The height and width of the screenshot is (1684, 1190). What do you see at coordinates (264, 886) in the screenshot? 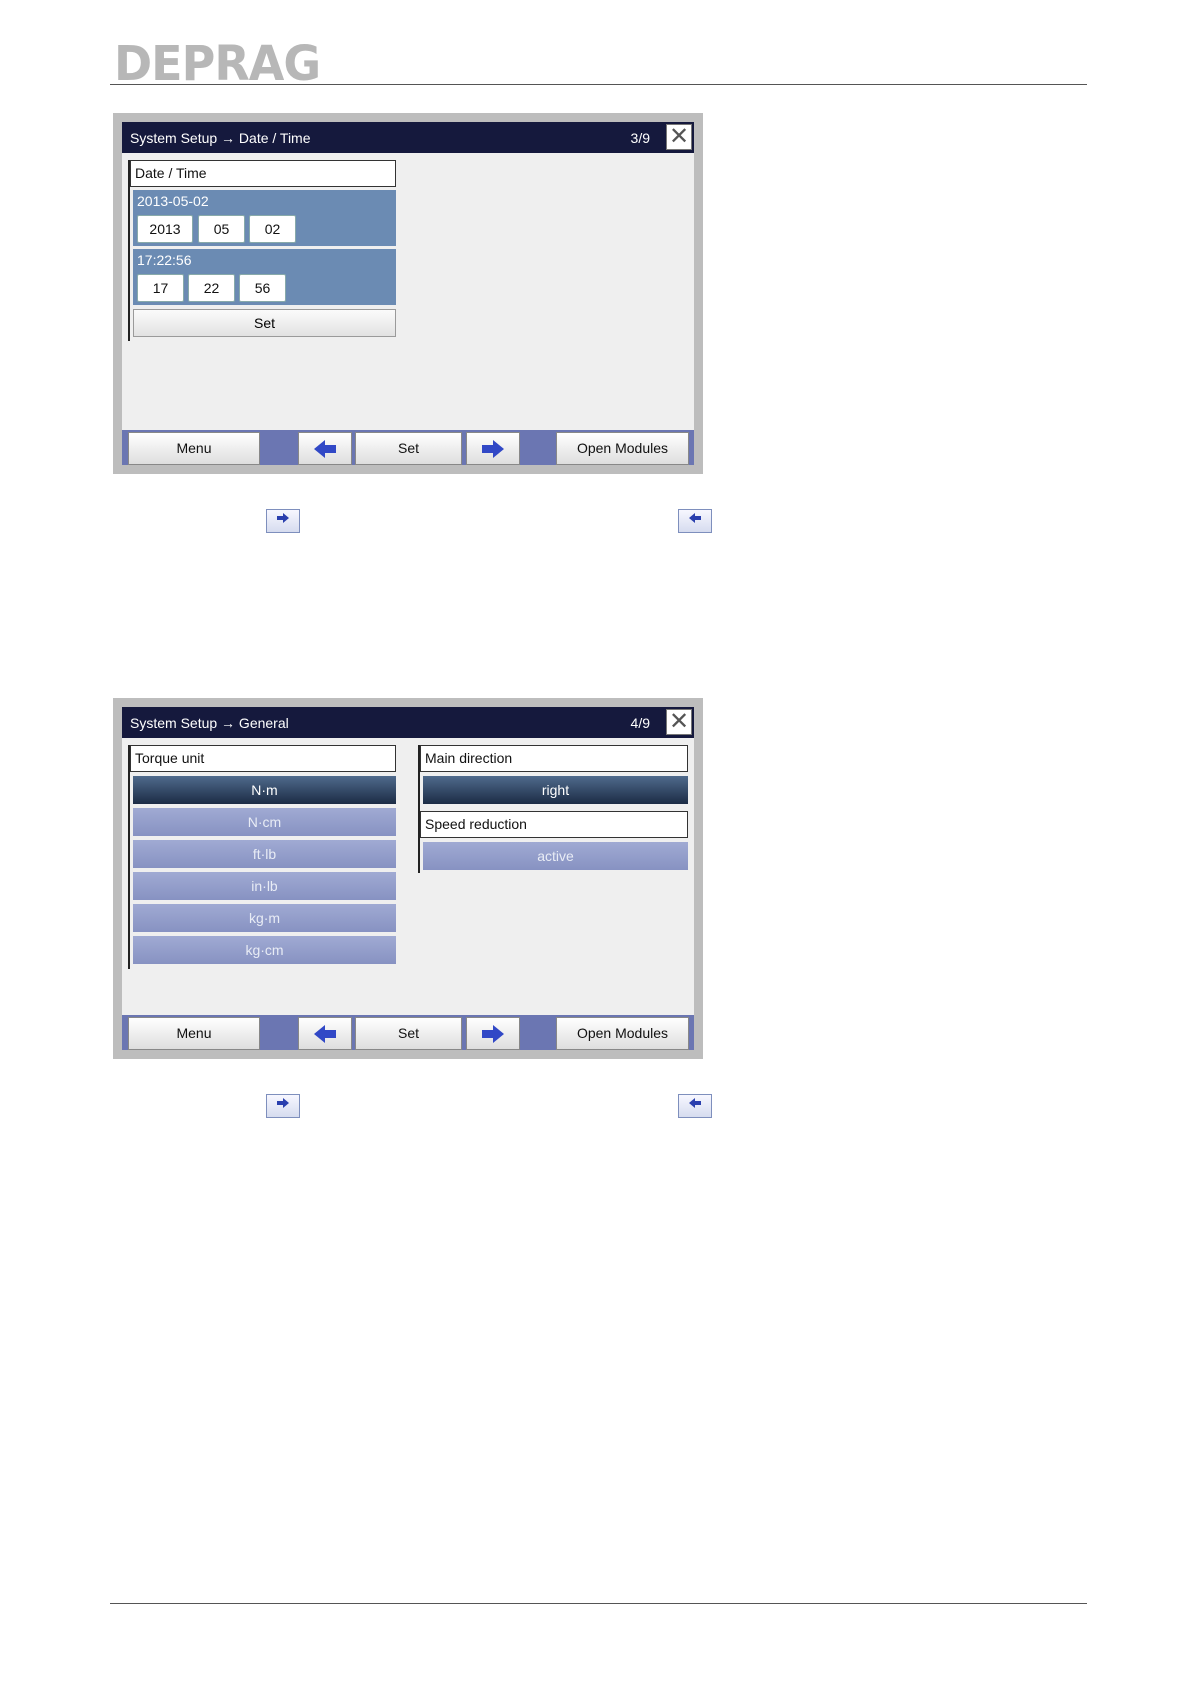
I see `torque-option-inlb: in·lb` at bounding box center [264, 886].